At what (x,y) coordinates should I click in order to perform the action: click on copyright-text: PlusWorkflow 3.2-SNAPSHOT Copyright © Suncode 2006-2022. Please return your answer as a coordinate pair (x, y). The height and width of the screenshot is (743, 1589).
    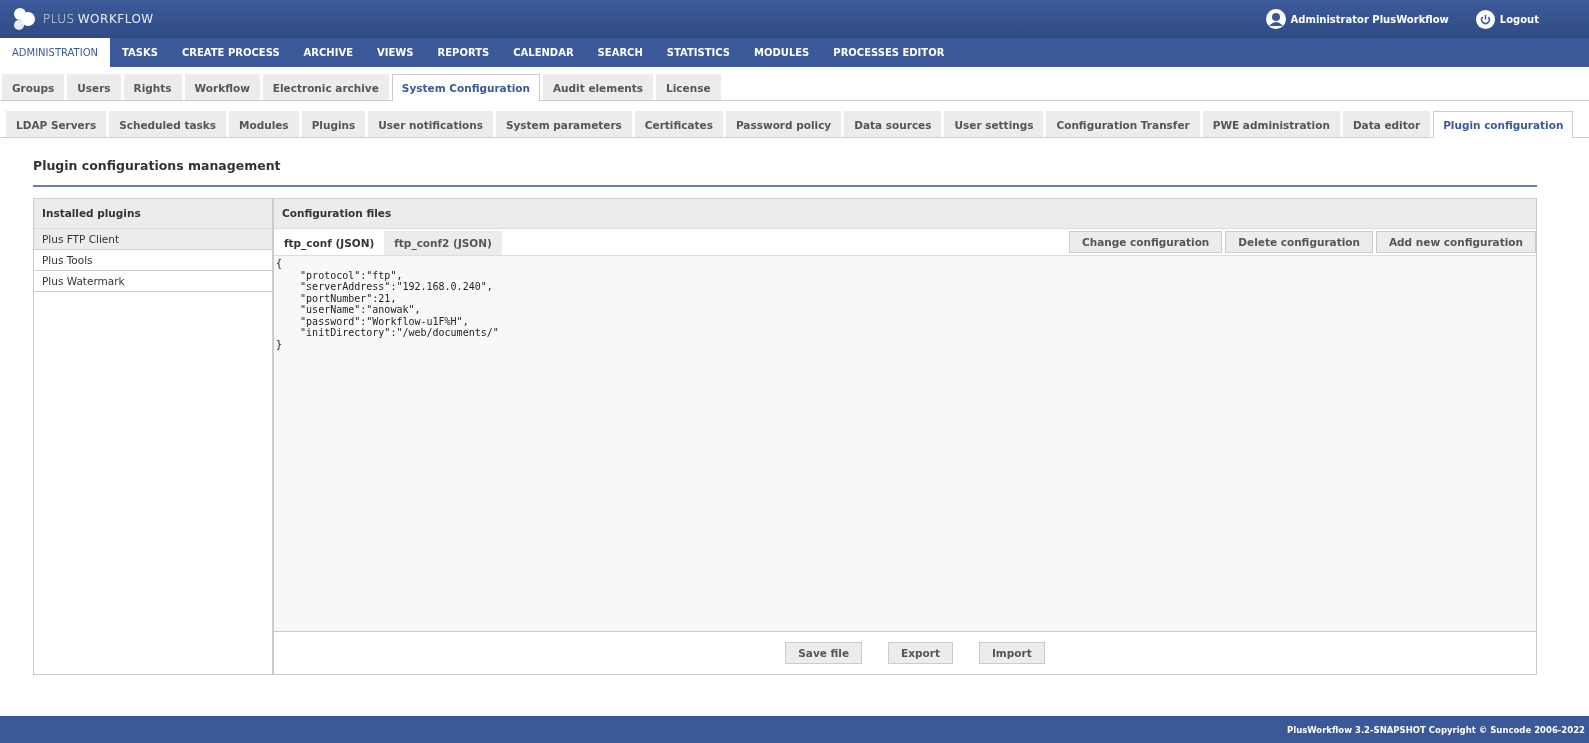
    Looking at the image, I should click on (1436, 729).